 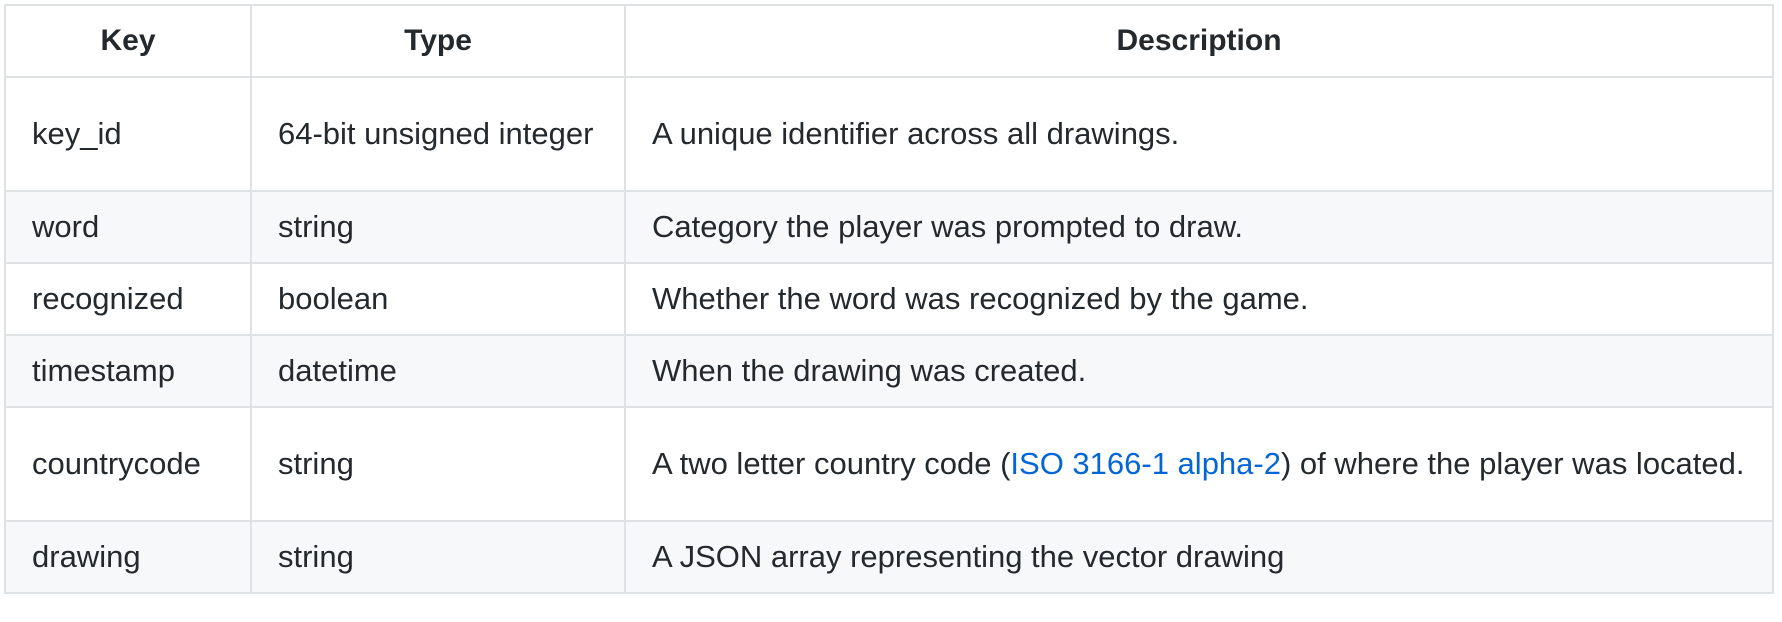 What do you see at coordinates (128, 371) in the screenshot?
I see `cell-key: timestamp` at bounding box center [128, 371].